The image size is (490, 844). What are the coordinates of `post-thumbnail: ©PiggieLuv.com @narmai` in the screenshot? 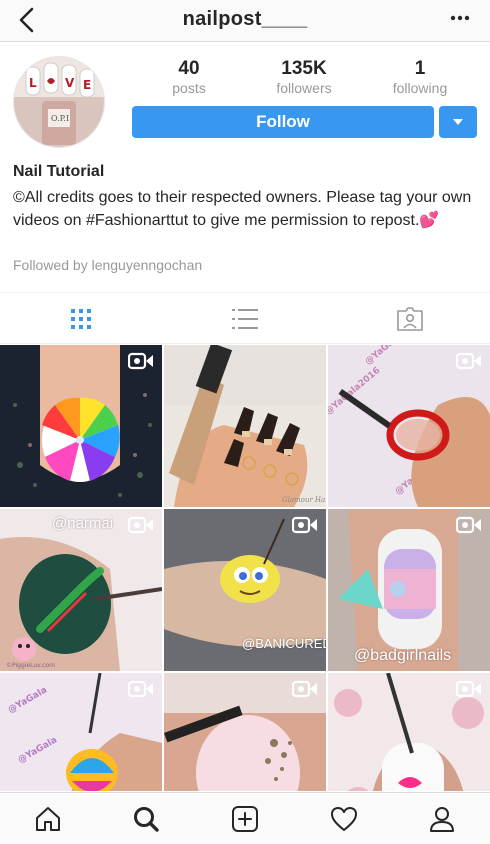 It's located at (81, 590).